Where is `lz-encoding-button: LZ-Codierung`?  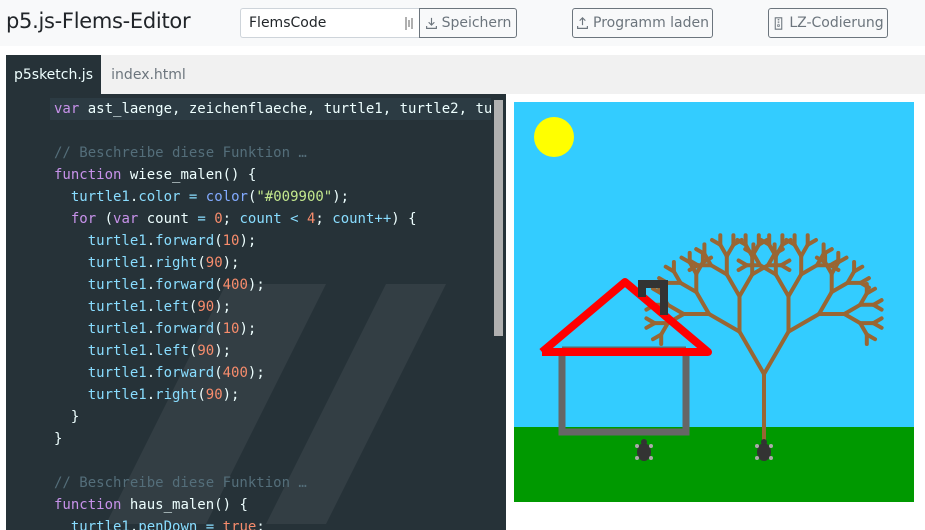 lz-encoding-button: LZ-Codierung is located at coordinates (828, 23).